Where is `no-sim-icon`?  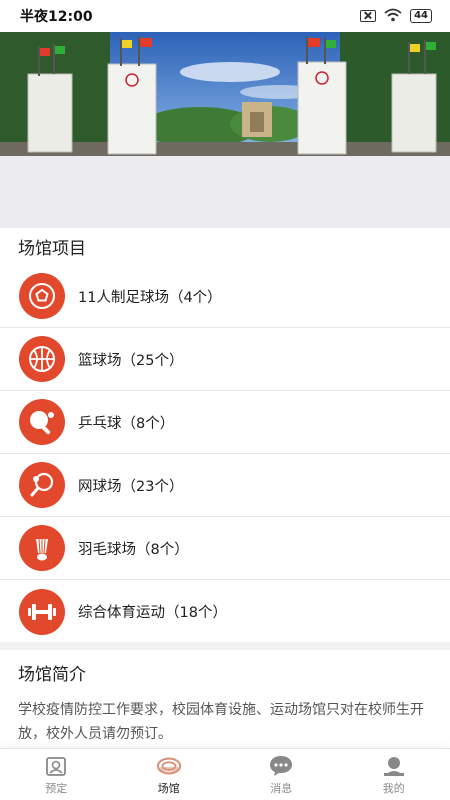
no-sim-icon is located at coordinates (368, 16).